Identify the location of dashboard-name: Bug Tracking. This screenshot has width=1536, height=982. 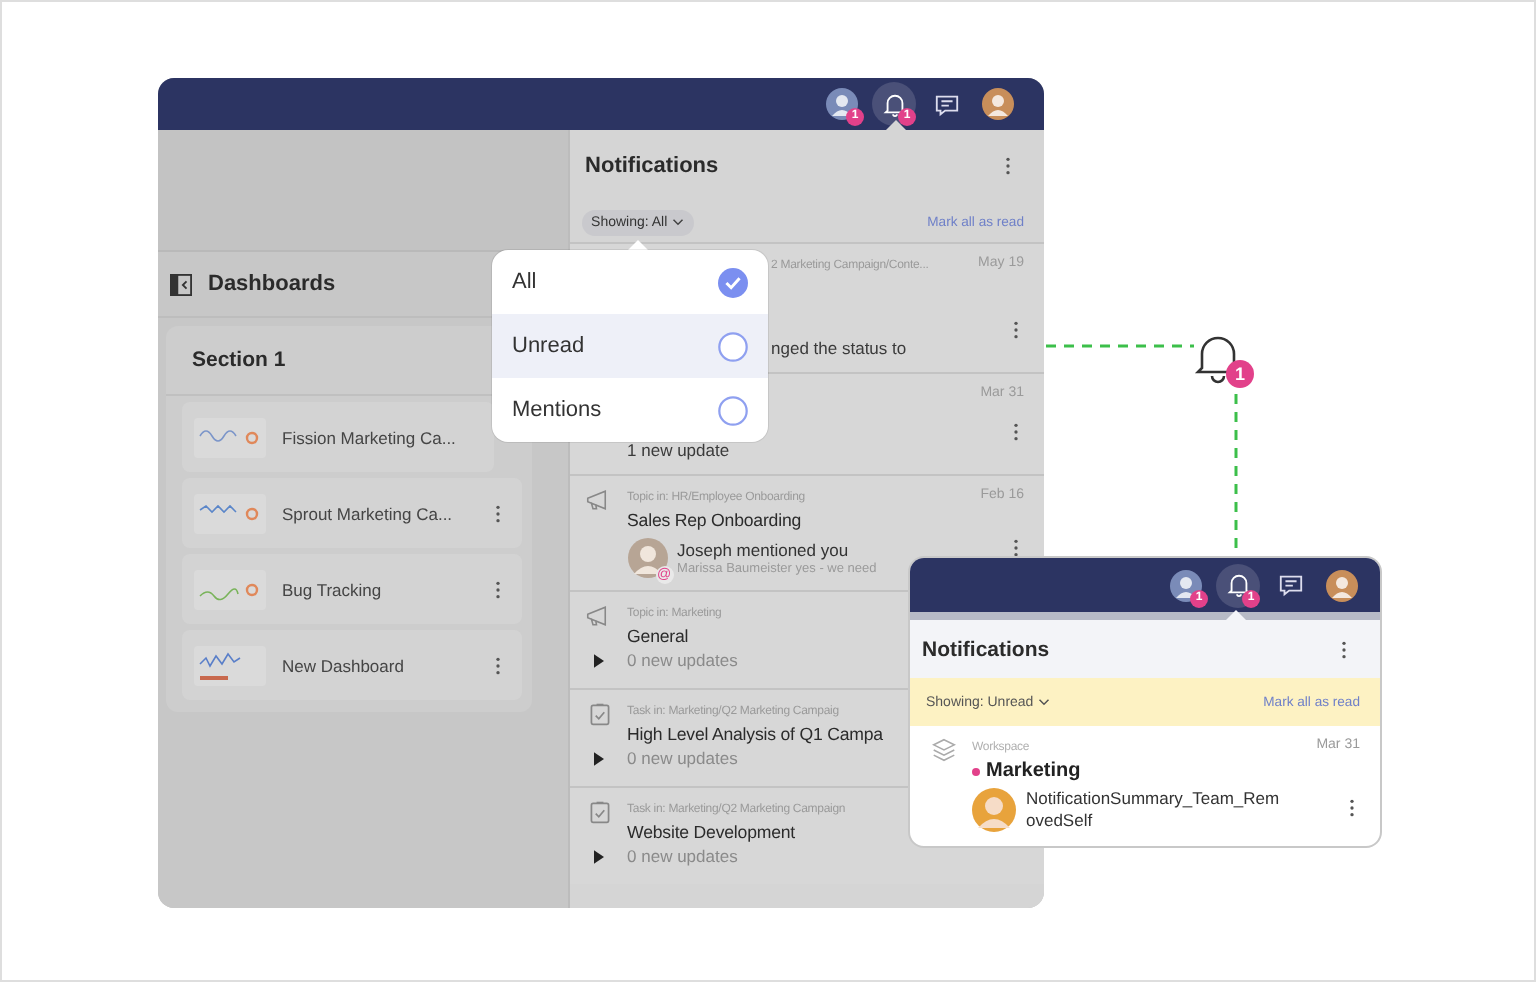
(333, 589).